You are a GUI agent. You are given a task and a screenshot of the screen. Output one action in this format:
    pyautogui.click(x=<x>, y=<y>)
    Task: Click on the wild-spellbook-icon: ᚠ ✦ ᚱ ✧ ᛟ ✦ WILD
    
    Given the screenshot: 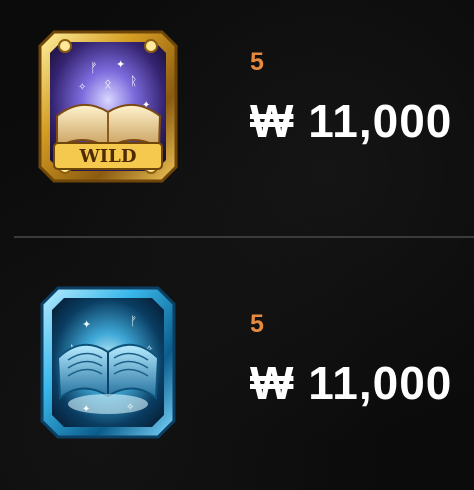 What is the action you would take?
    pyautogui.click(x=108, y=106)
    